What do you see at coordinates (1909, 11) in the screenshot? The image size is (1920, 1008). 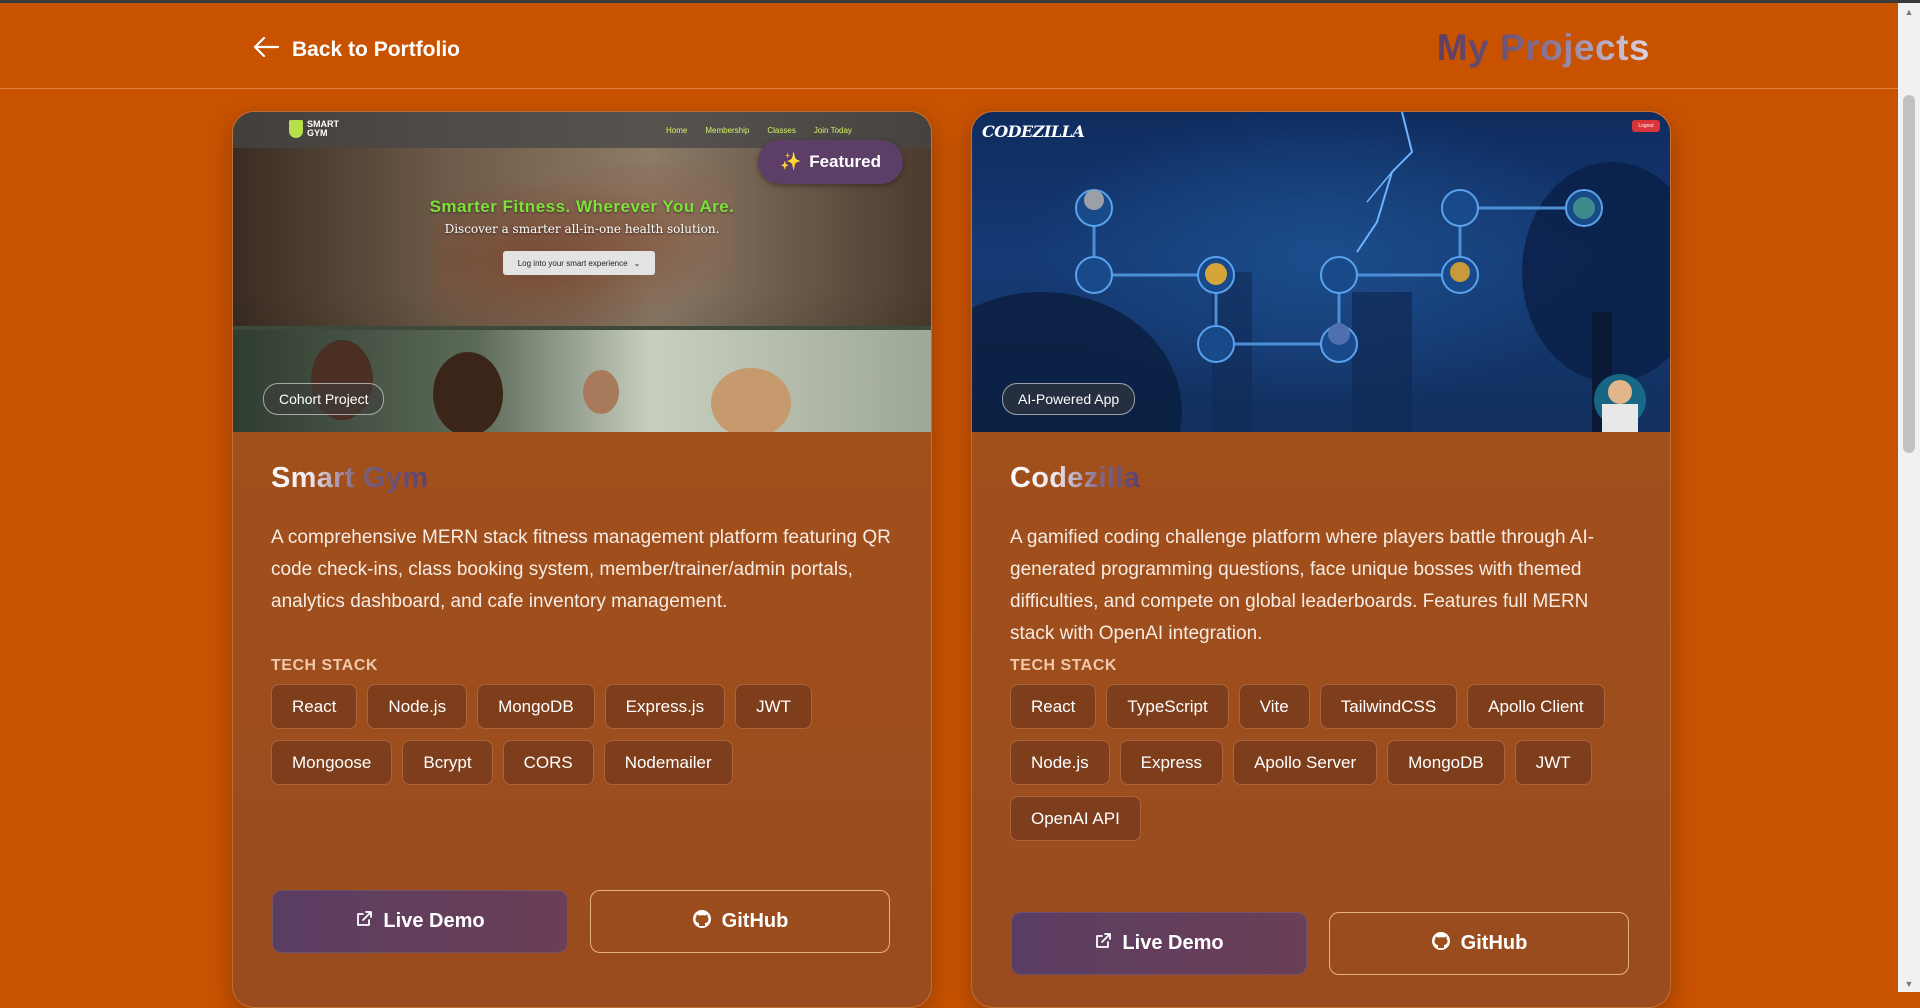 I see `scroll-up-arrow-icon: ▲` at bounding box center [1909, 11].